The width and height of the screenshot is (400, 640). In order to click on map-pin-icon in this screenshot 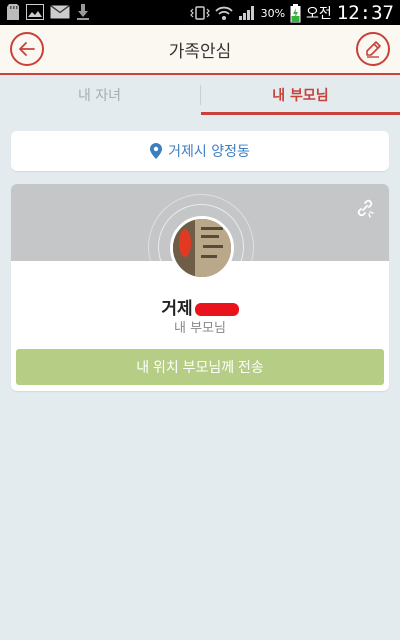, I will do `click(156, 151)`.